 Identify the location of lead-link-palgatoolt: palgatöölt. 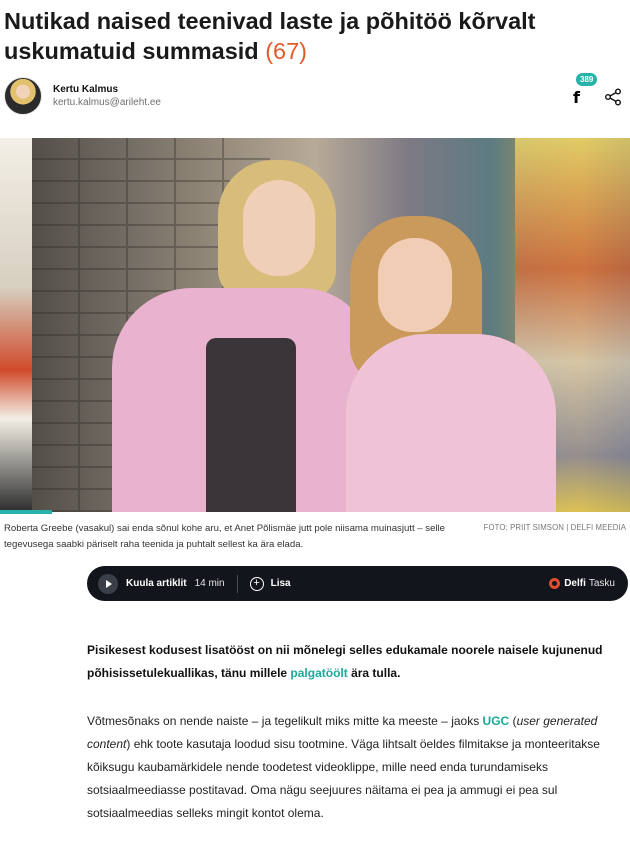
(318, 673).